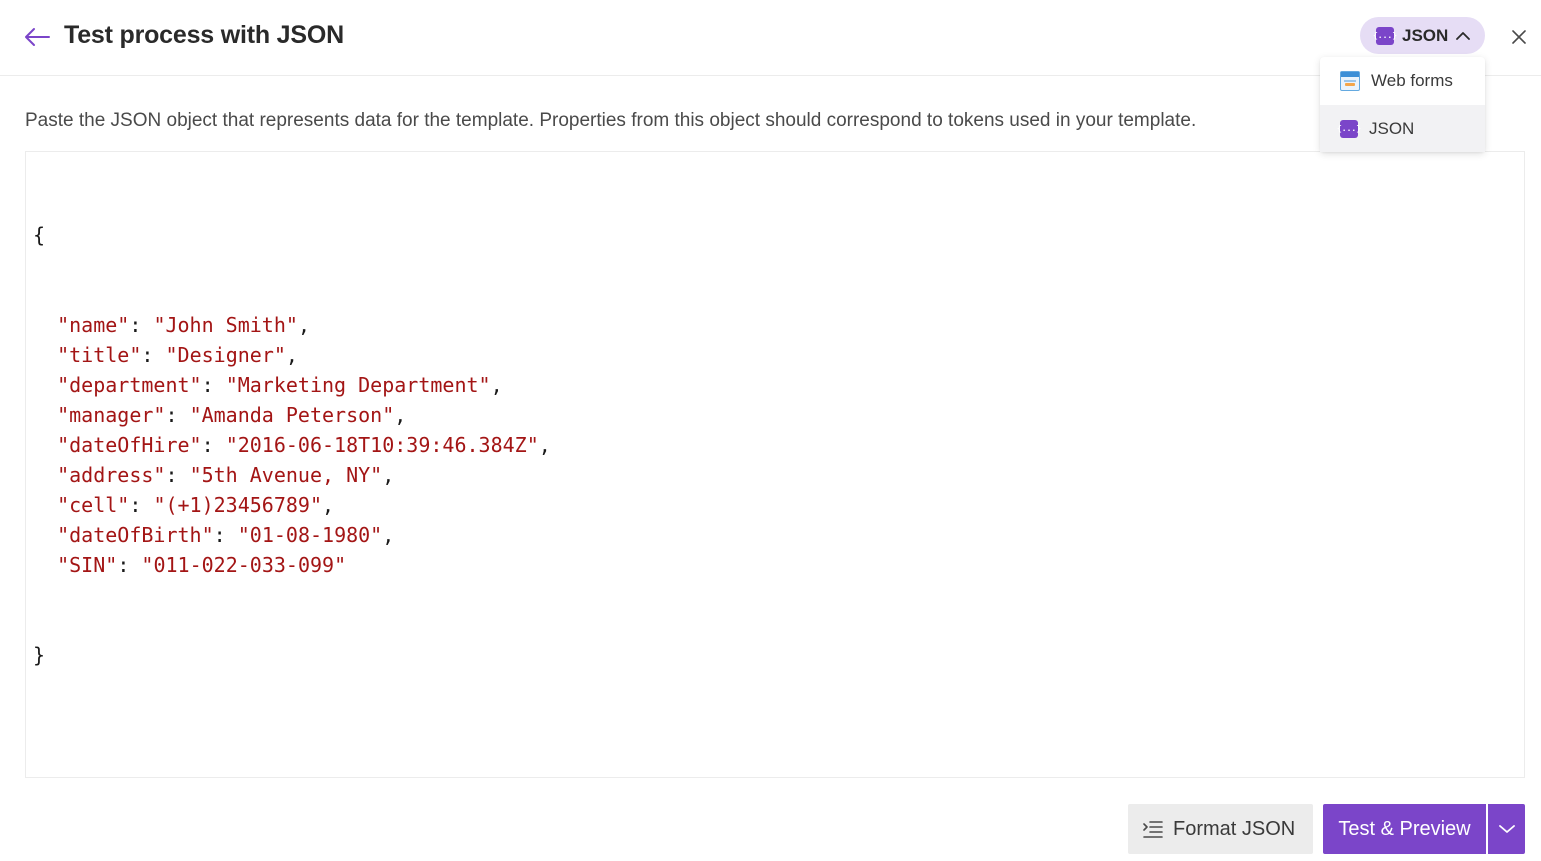  I want to click on json-value: "2016-06-18T10:39:46.384Z", so click(382, 445).